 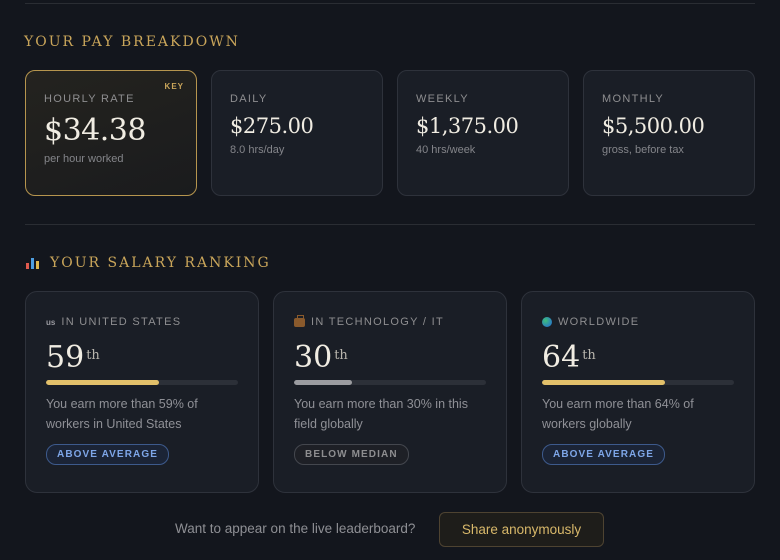 I want to click on pay-card-label: HOURLY RATE, so click(x=89, y=99).